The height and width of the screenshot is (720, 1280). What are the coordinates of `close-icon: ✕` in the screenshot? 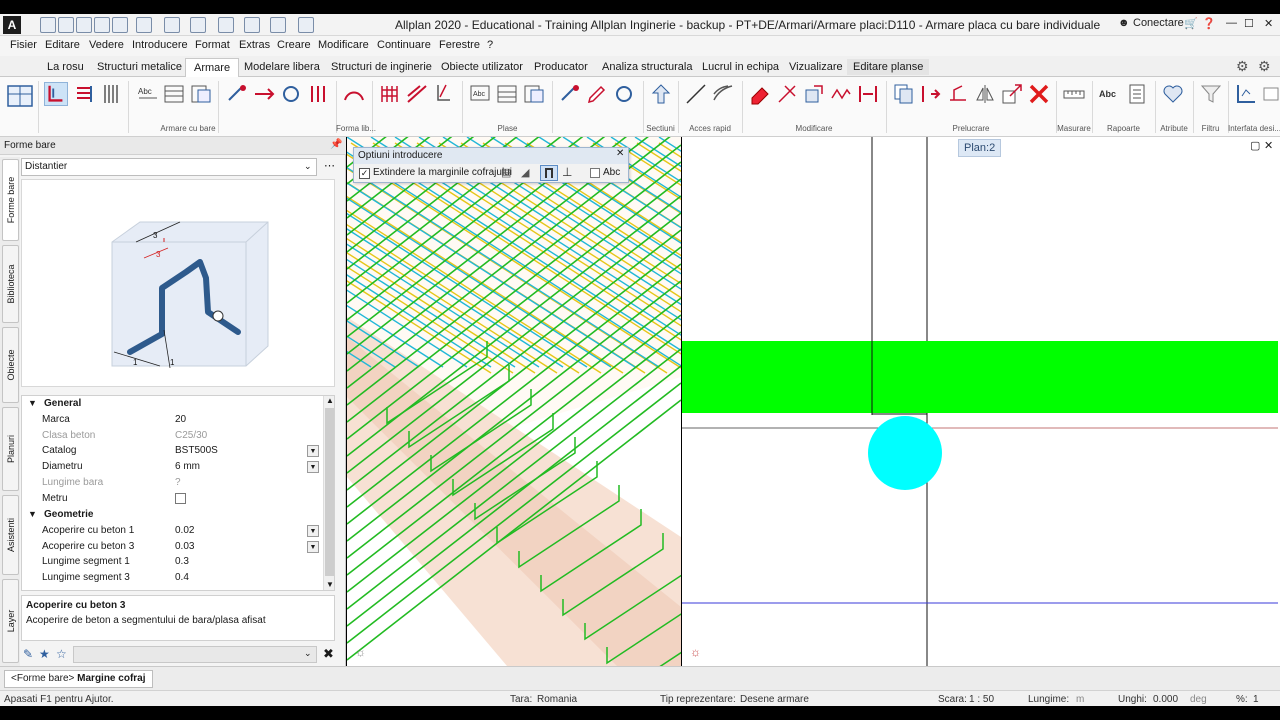 It's located at (1268, 23).